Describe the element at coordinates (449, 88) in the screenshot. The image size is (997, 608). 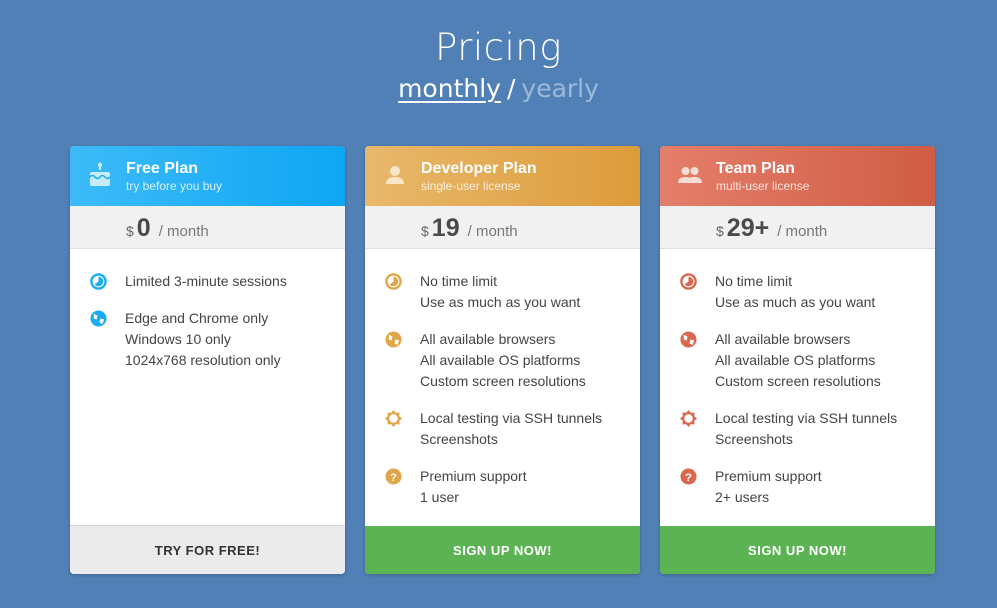
I see `period-monthly-link: monthly` at that location.